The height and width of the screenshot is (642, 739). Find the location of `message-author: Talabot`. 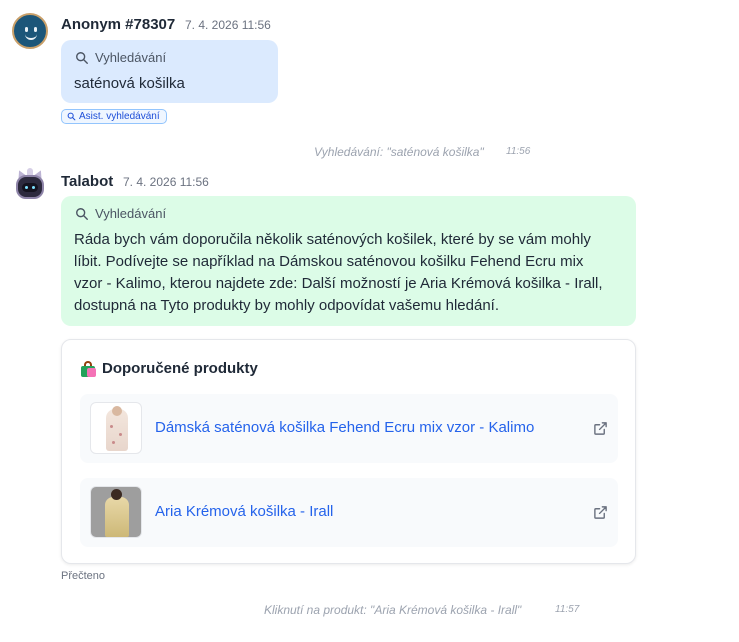

message-author: Talabot is located at coordinates (87, 181).